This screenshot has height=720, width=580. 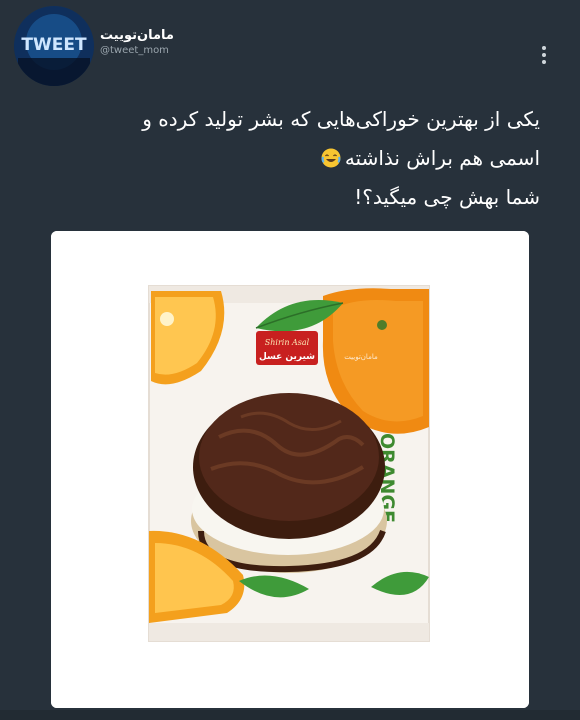 I want to click on watermark: مامان‌توییت, so click(x=361, y=357).